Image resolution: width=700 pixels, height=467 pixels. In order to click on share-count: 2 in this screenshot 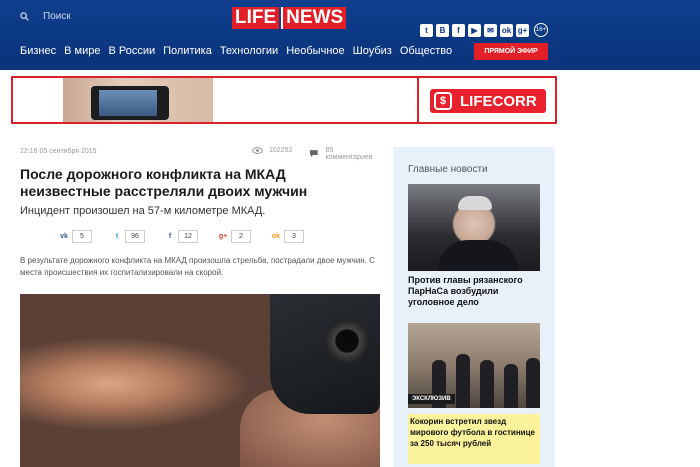, I will do `click(241, 236)`.